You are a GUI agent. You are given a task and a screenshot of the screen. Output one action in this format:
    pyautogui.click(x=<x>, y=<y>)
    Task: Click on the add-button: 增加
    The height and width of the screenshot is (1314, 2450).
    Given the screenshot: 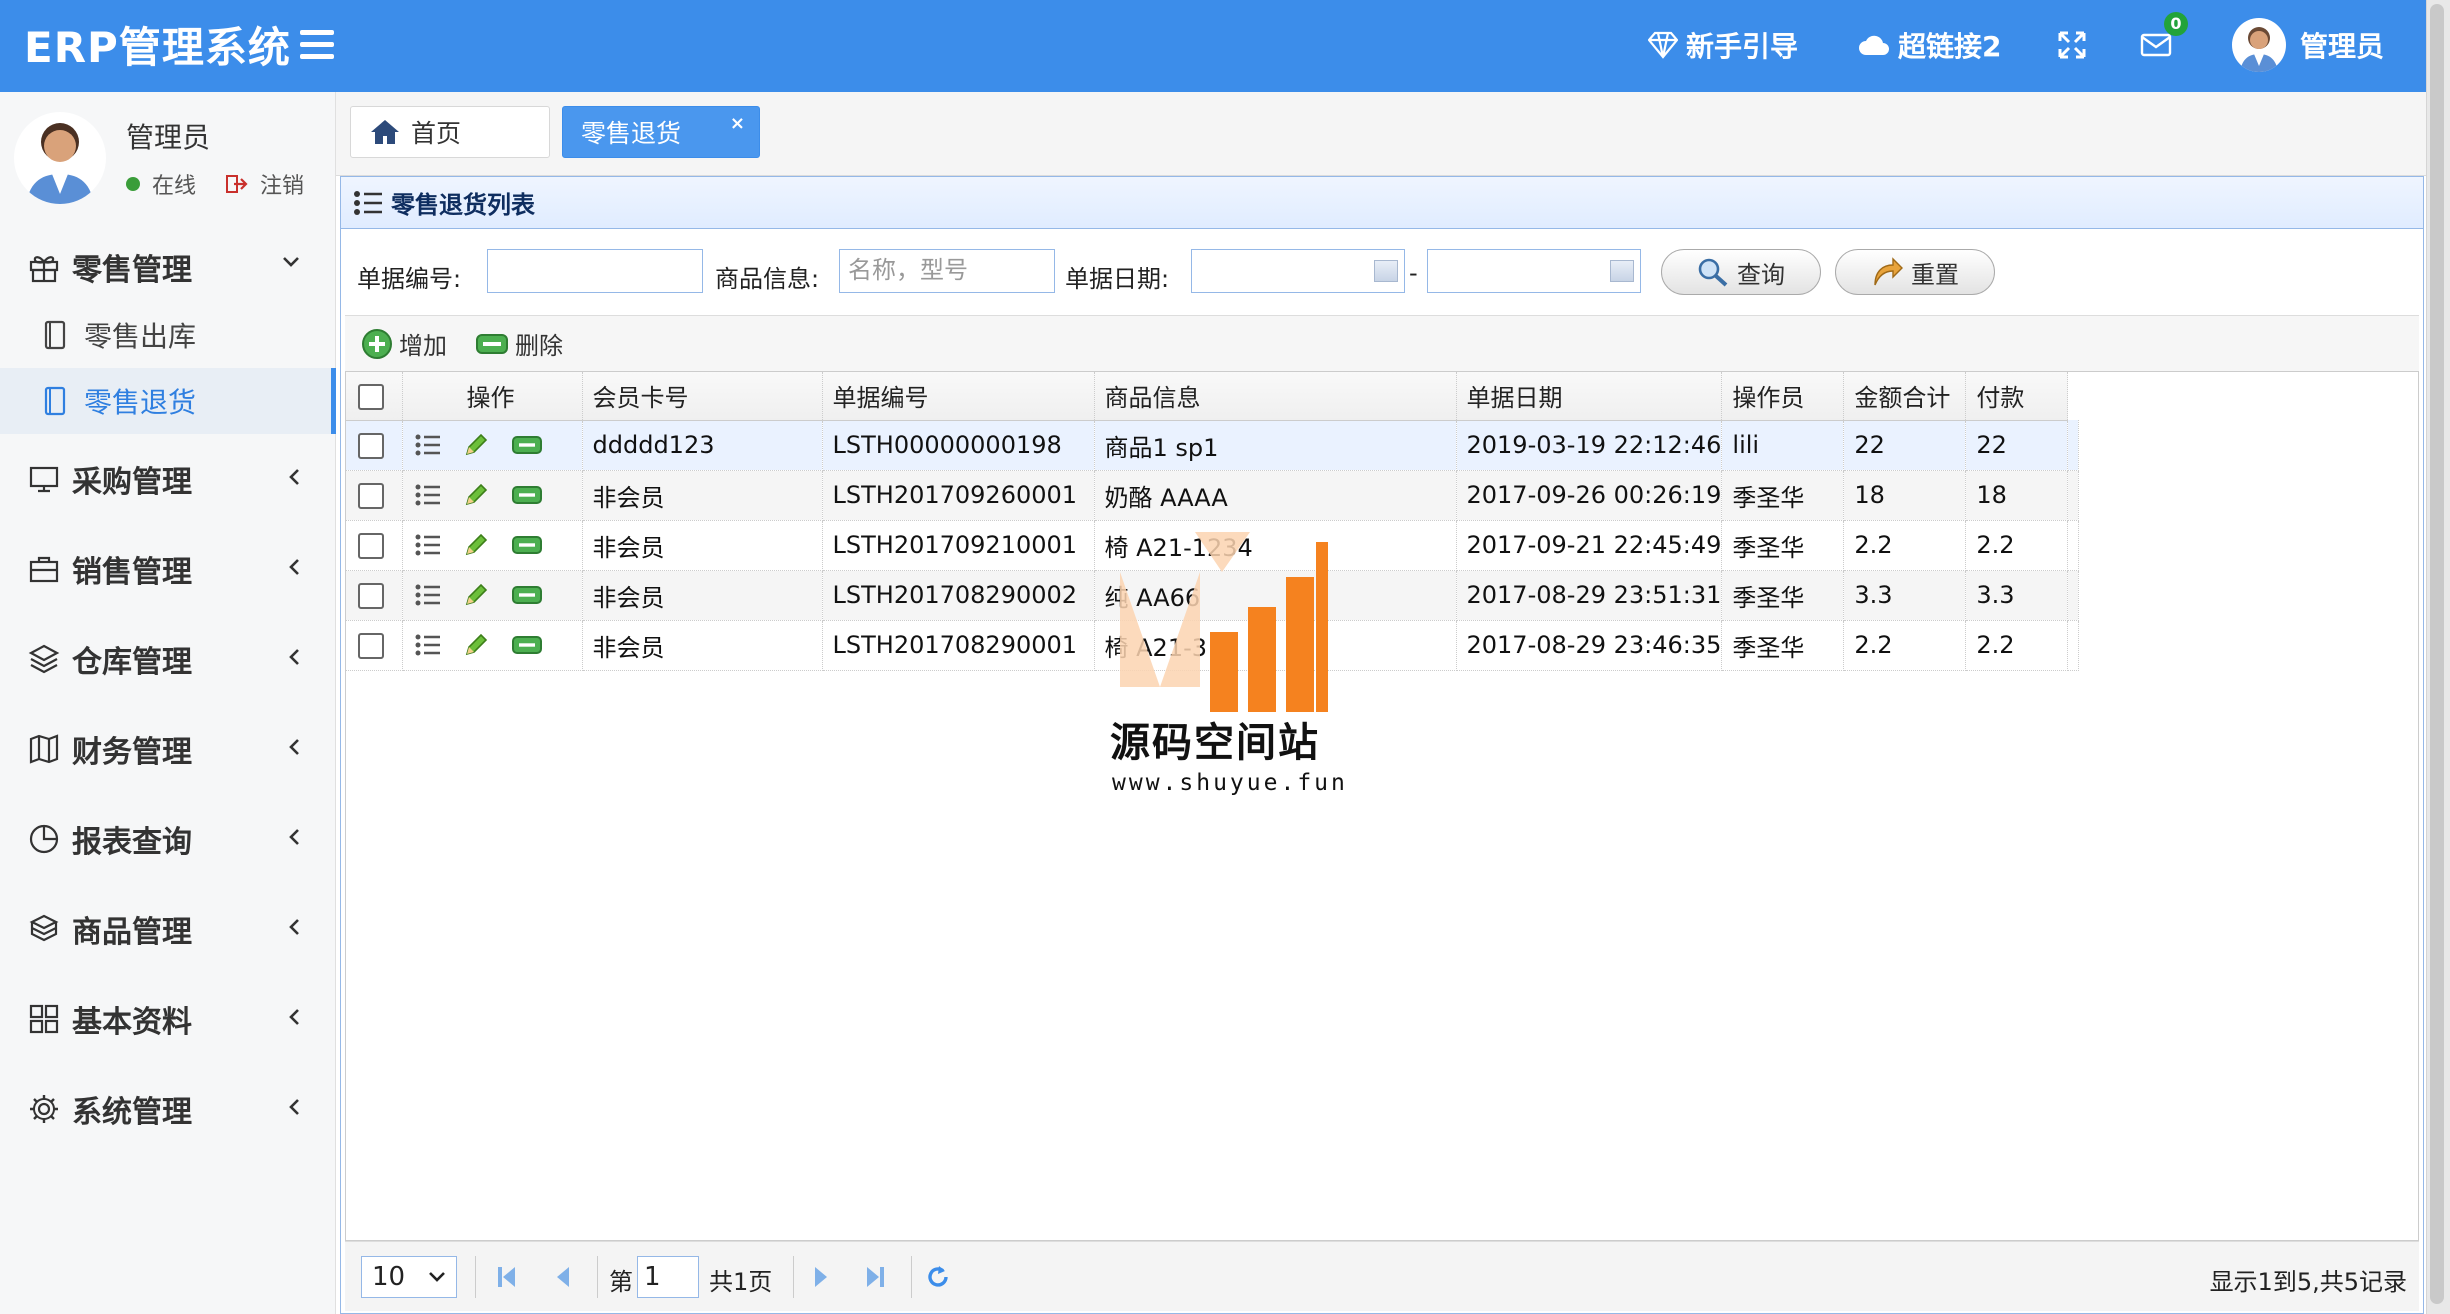 What is the action you would take?
    pyautogui.click(x=404, y=343)
    